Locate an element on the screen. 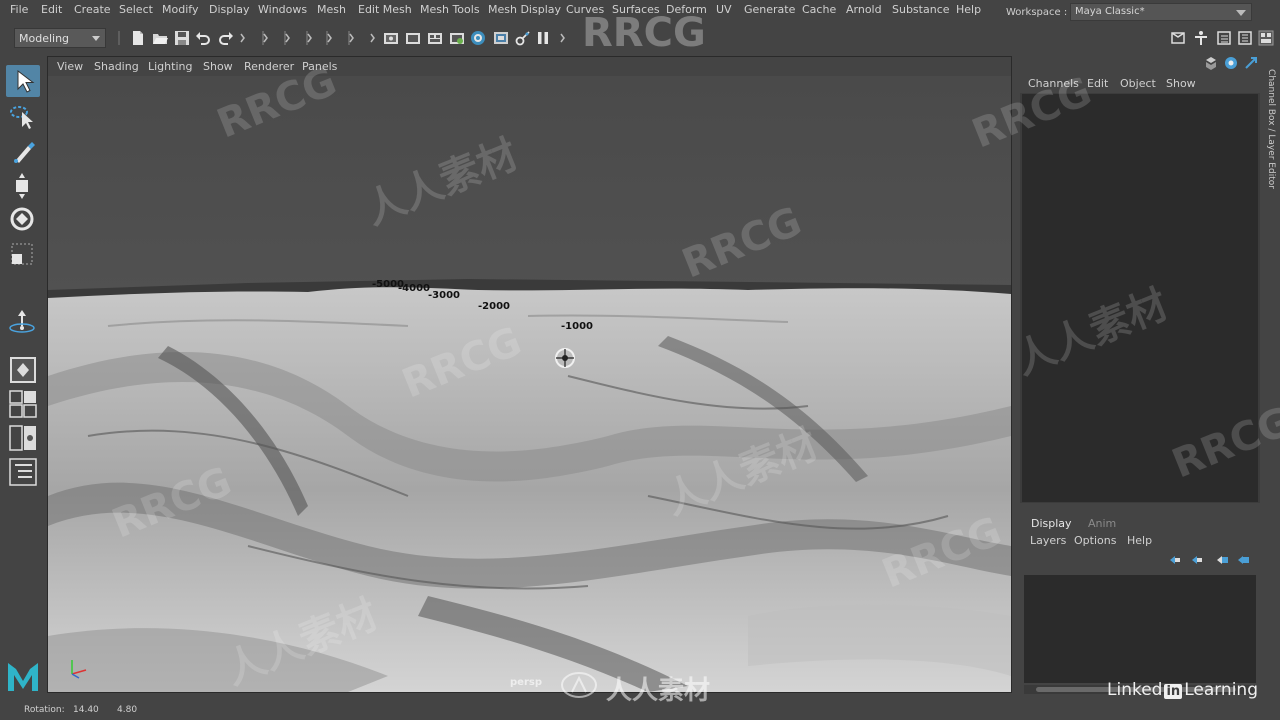 This screenshot has height=720, width=1280. menu-edit-mesh: Edit Mesh is located at coordinates (385, 9).